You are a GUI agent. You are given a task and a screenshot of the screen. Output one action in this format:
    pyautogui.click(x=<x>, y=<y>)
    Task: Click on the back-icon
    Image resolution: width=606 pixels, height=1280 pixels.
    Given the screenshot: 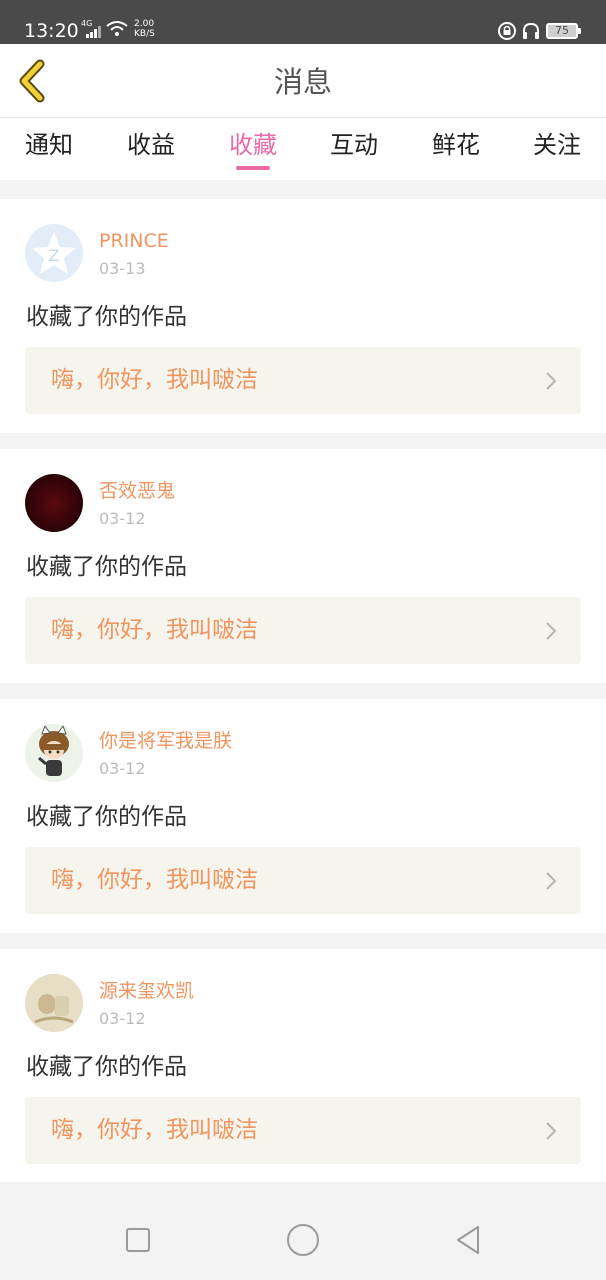 What is the action you would take?
    pyautogui.click(x=468, y=1240)
    